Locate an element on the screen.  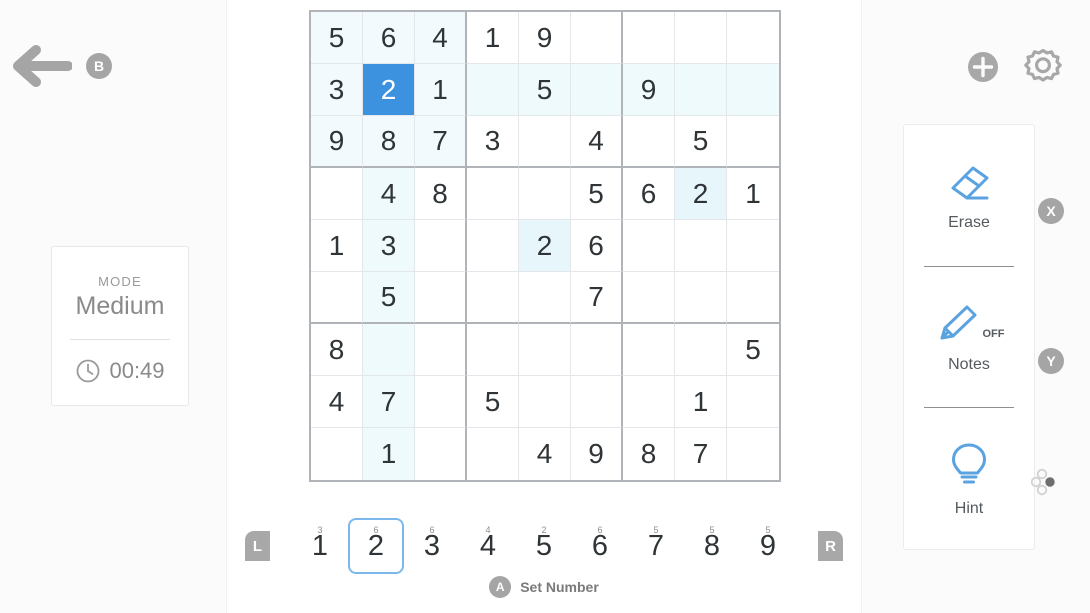
cell-r9-c2: 1 is located at coordinates (389, 454).